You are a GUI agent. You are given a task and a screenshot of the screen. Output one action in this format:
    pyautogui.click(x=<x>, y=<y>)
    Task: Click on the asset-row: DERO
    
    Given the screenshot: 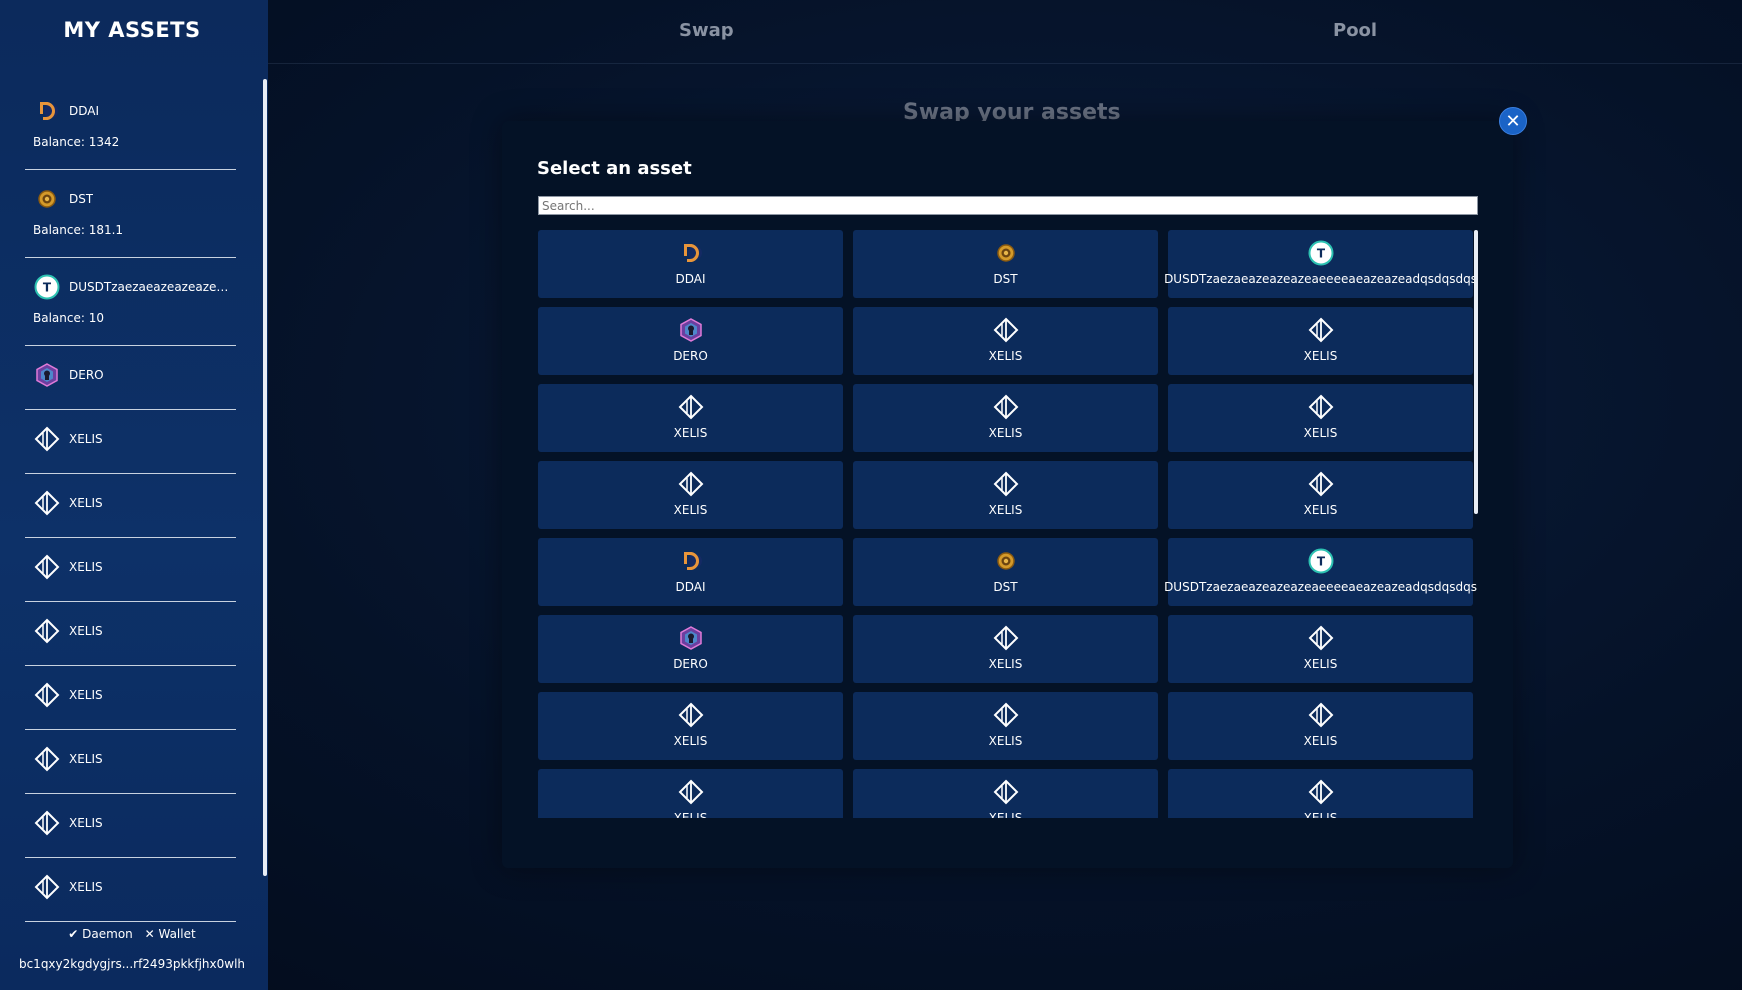 What is the action you would take?
    pyautogui.click(x=134, y=375)
    